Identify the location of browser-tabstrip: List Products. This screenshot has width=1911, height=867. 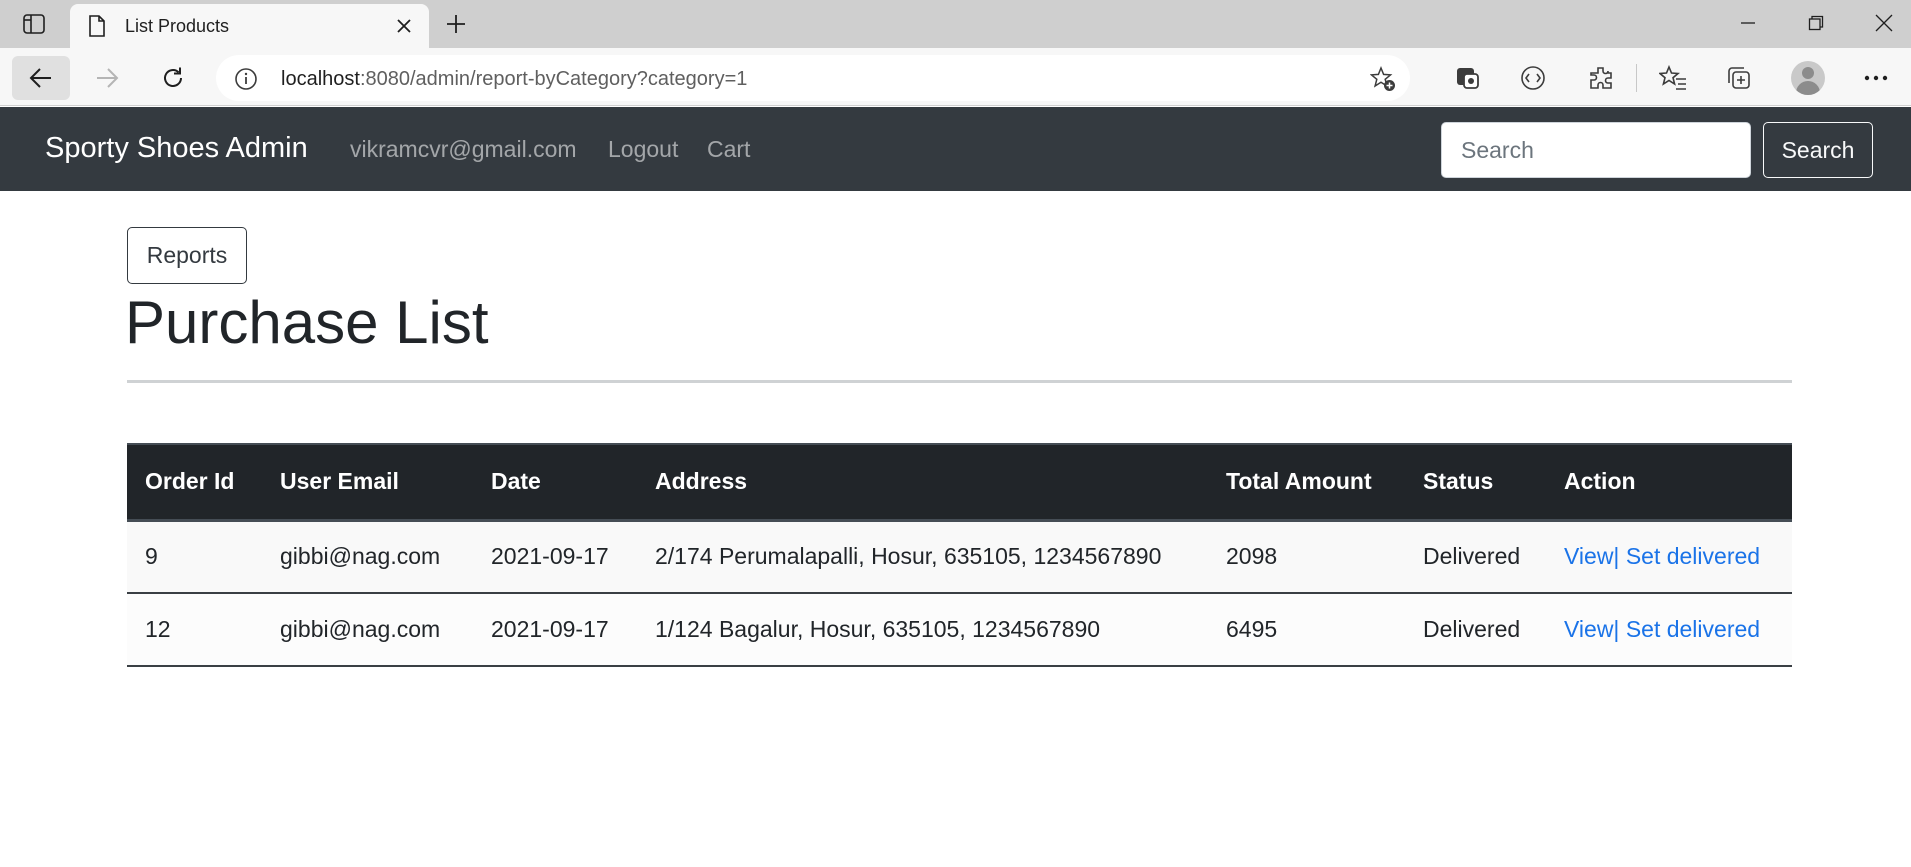
(955, 24).